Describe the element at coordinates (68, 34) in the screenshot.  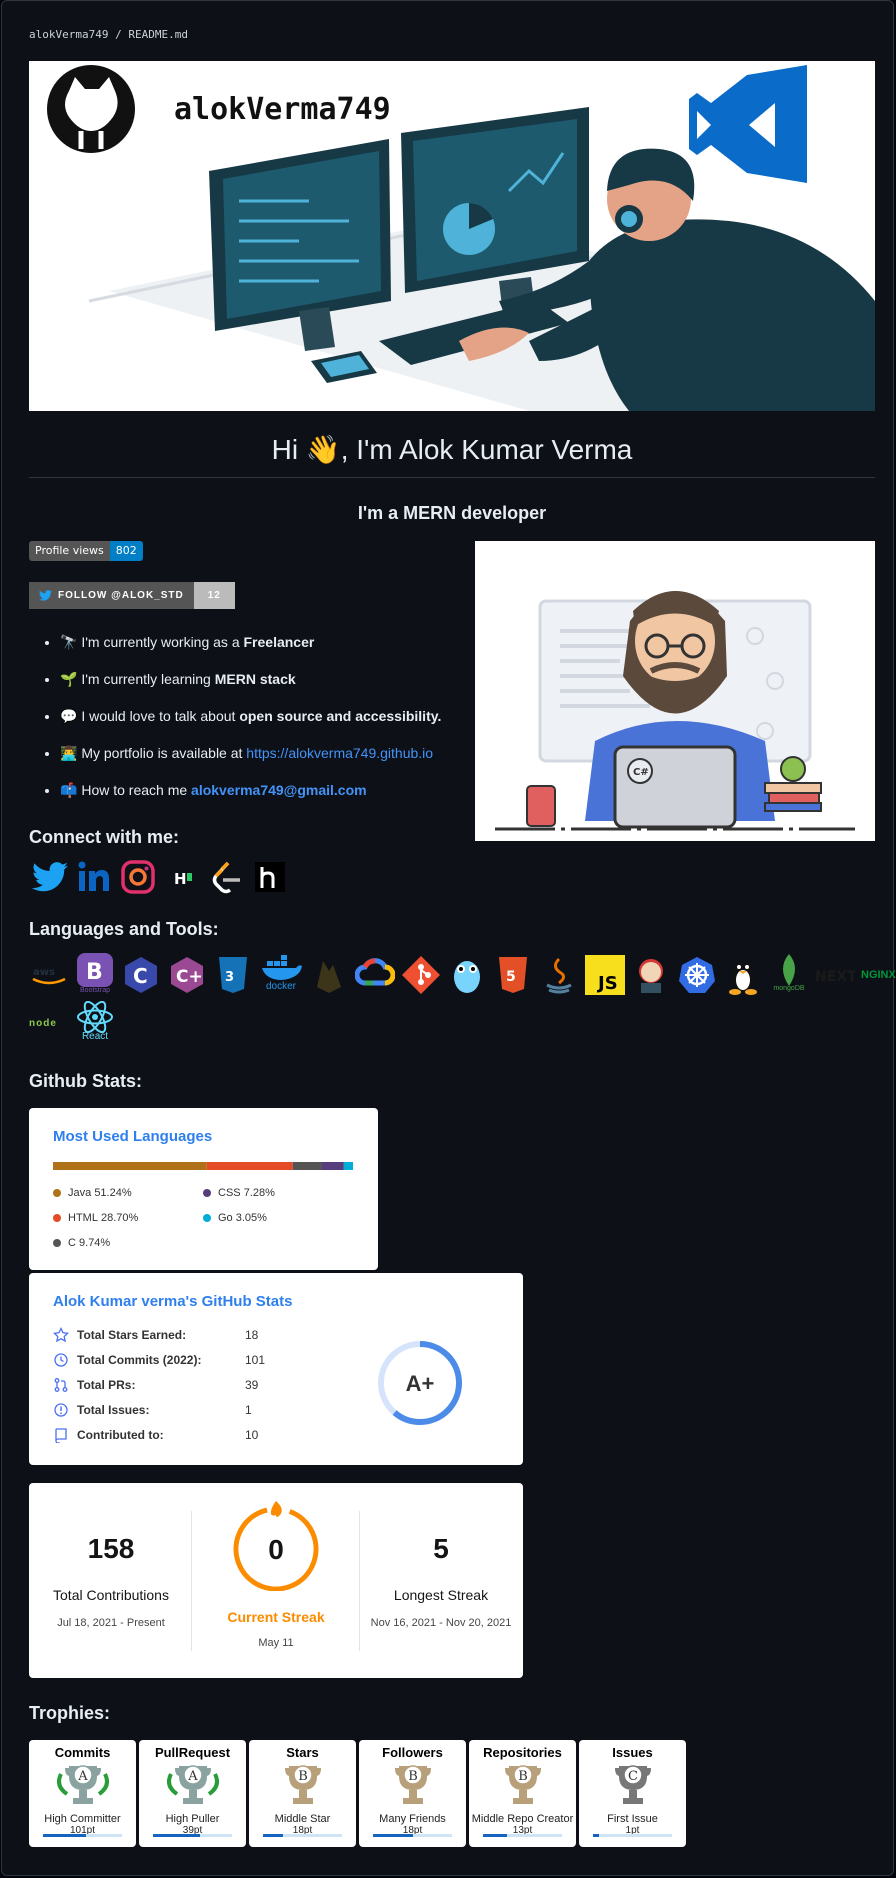
I see `repo-owner-link: alokVerma749` at that location.